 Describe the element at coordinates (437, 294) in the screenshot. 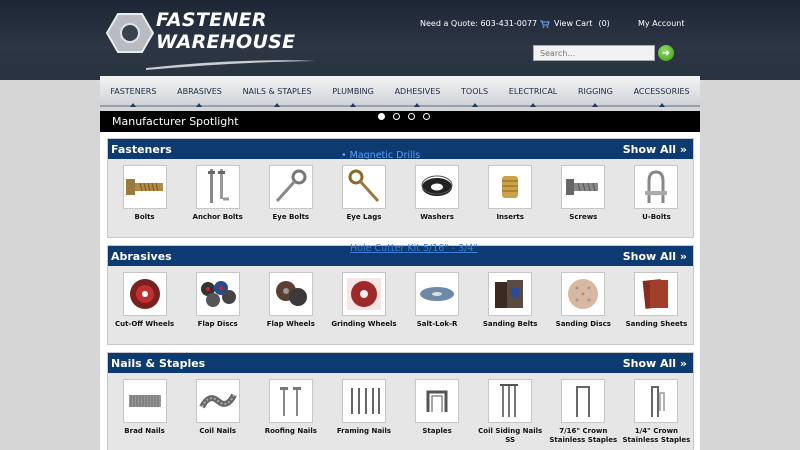

I see `salt-lok-r-image` at that location.